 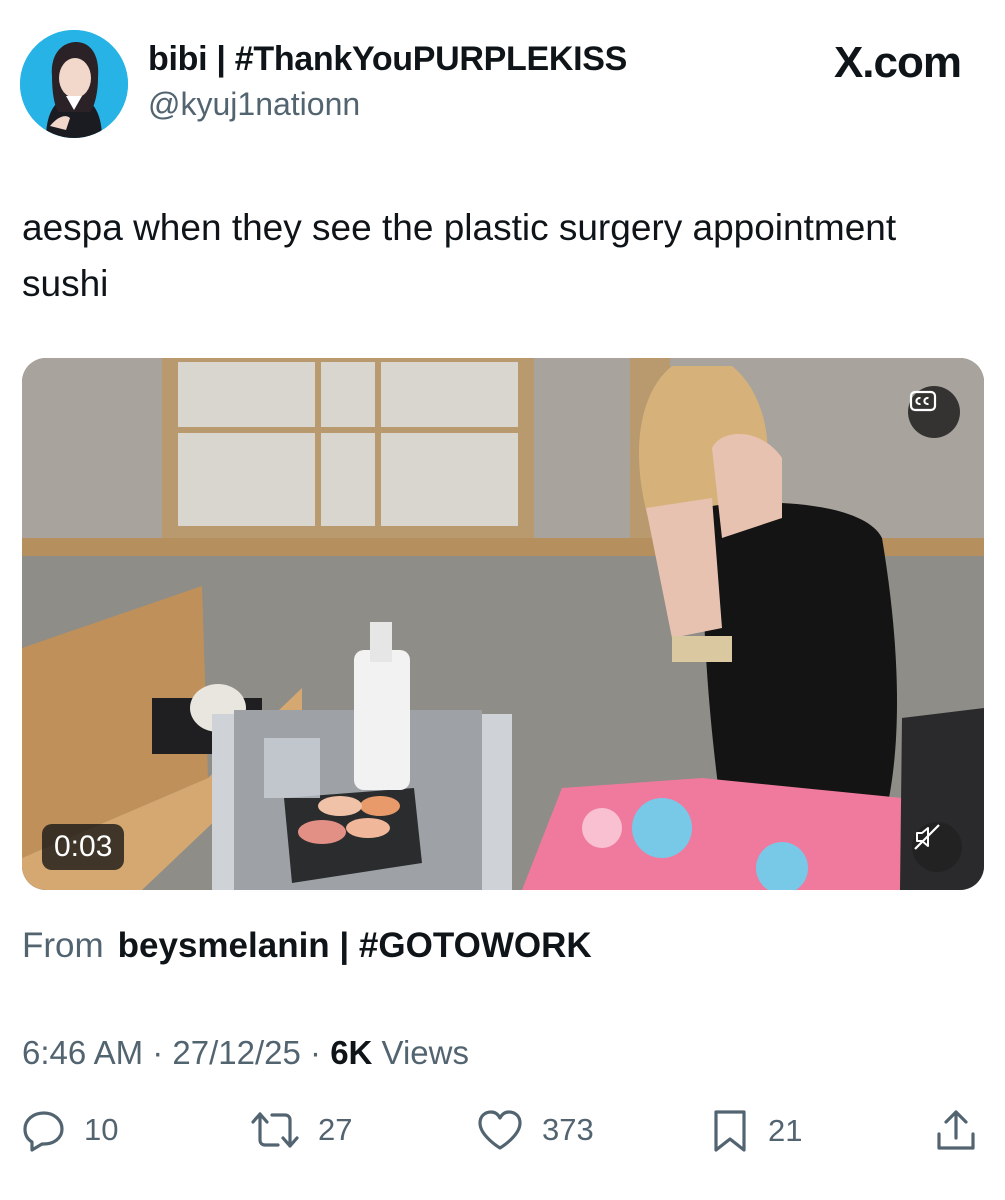 I want to click on repost-count: 27, so click(x=335, y=1129).